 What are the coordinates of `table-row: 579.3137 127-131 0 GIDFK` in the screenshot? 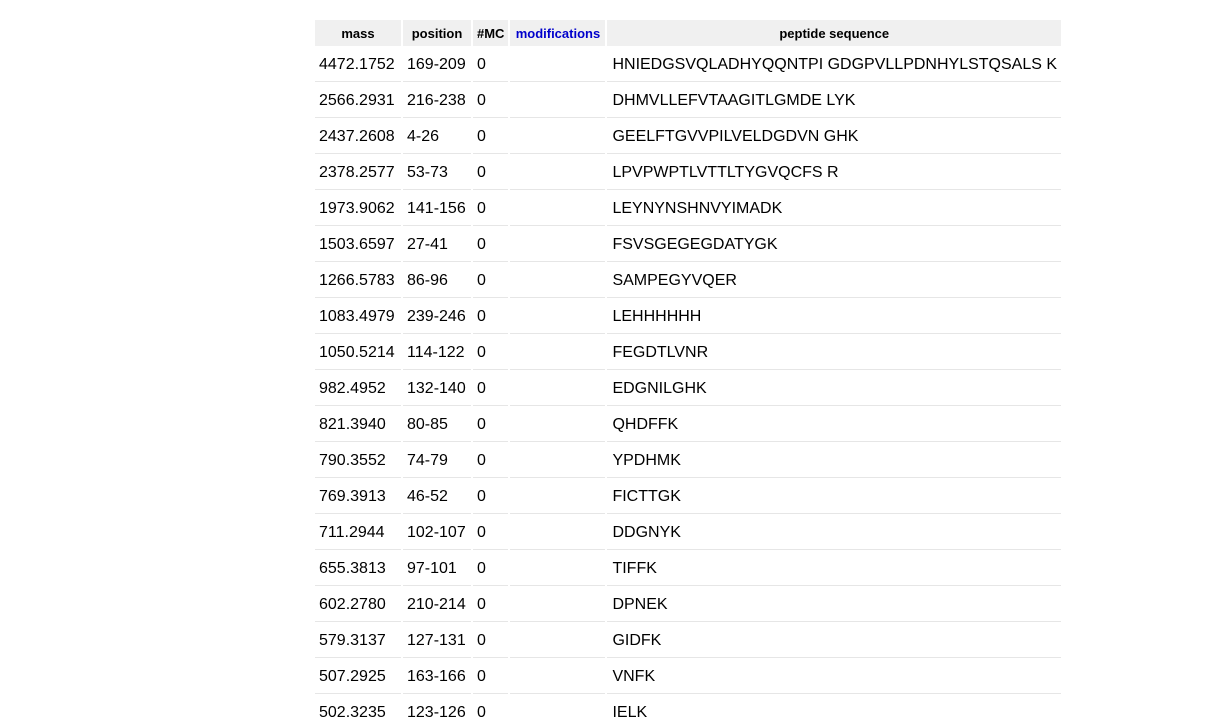 It's located at (688, 641).